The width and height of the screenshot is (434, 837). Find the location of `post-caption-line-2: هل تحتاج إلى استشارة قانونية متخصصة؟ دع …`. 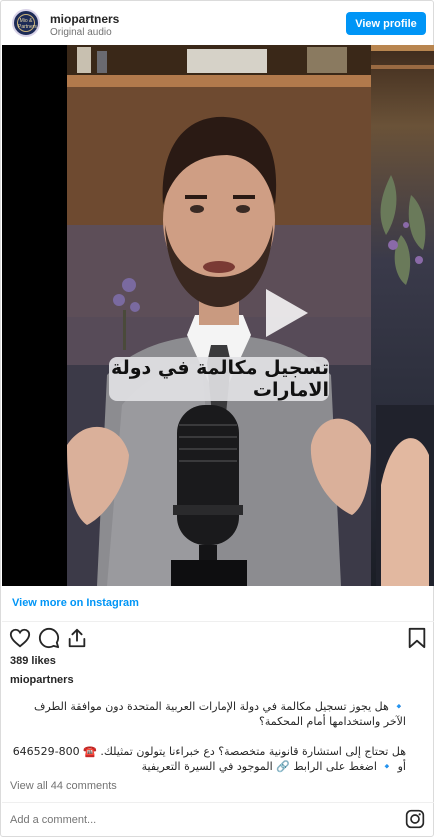

post-caption-line-2: هل تحتاج إلى استشارة قانونية متخصصة؟ دع … is located at coordinates (209, 759).